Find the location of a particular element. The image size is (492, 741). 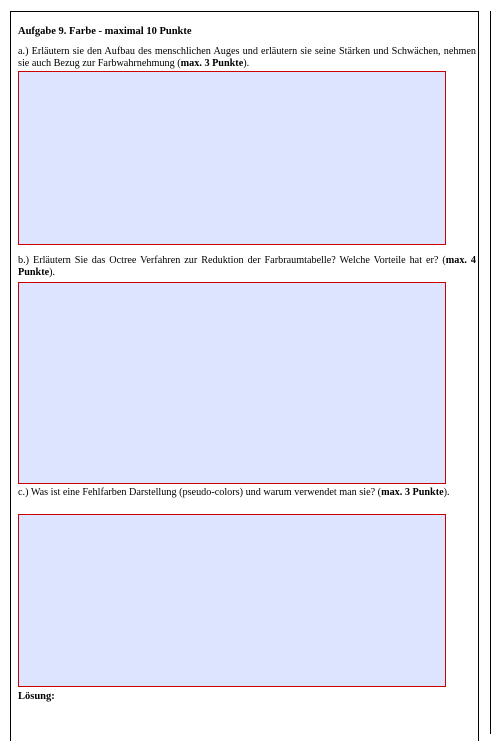

page-right-rule is located at coordinates (490, 372).